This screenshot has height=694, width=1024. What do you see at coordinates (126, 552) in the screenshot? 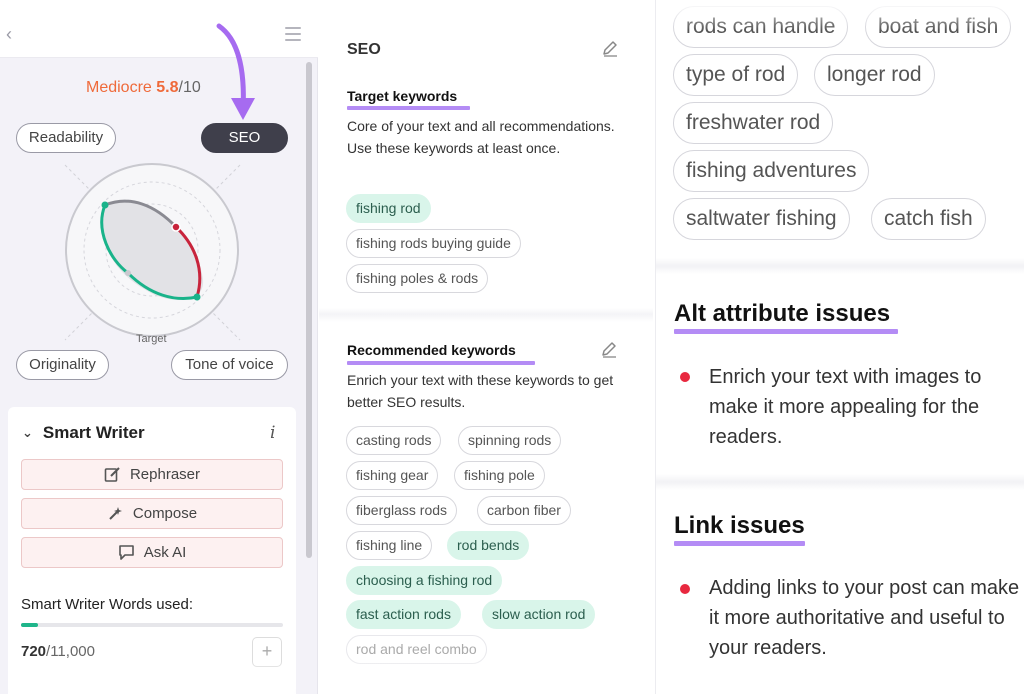
I see `chat-bubble-icon` at bounding box center [126, 552].